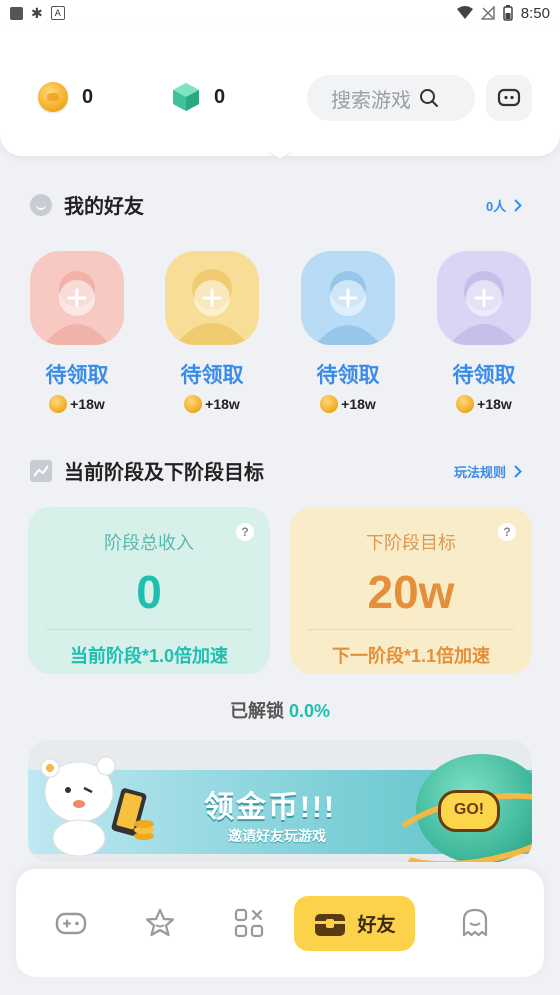 This screenshot has height=995, width=560. Describe the element at coordinates (508, 13) in the screenshot. I see `battery-icon` at that location.